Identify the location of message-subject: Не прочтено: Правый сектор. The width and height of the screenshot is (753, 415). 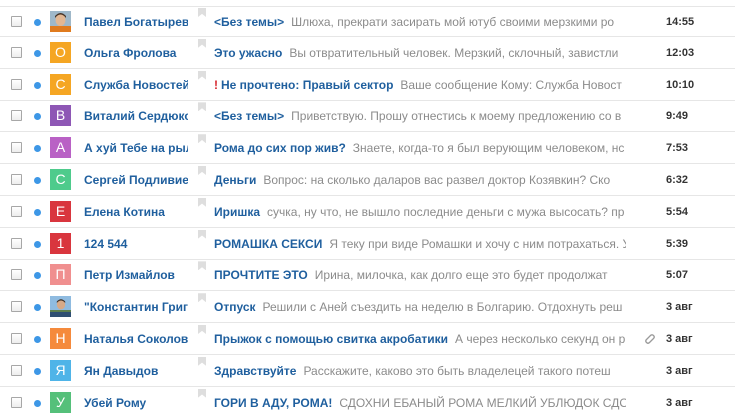
(307, 84).